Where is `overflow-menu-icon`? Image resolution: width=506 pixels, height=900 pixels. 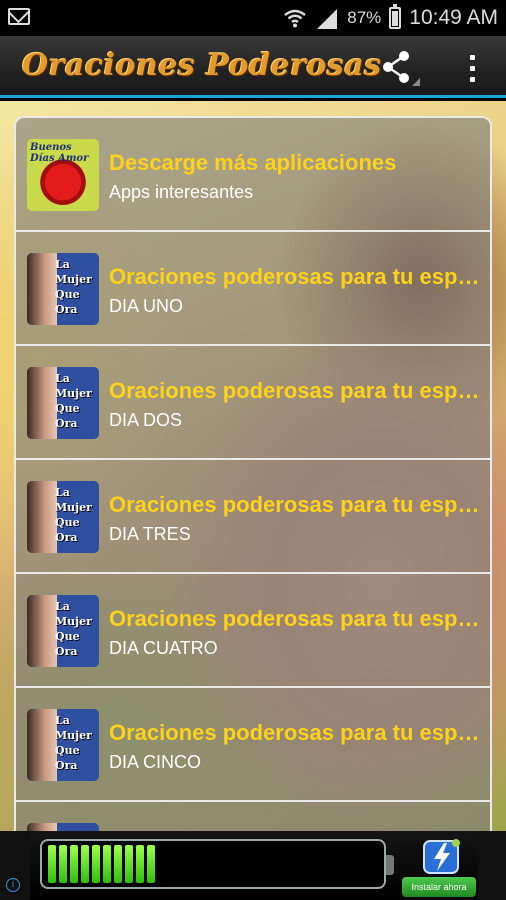
overflow-menu-icon is located at coordinates (472, 57).